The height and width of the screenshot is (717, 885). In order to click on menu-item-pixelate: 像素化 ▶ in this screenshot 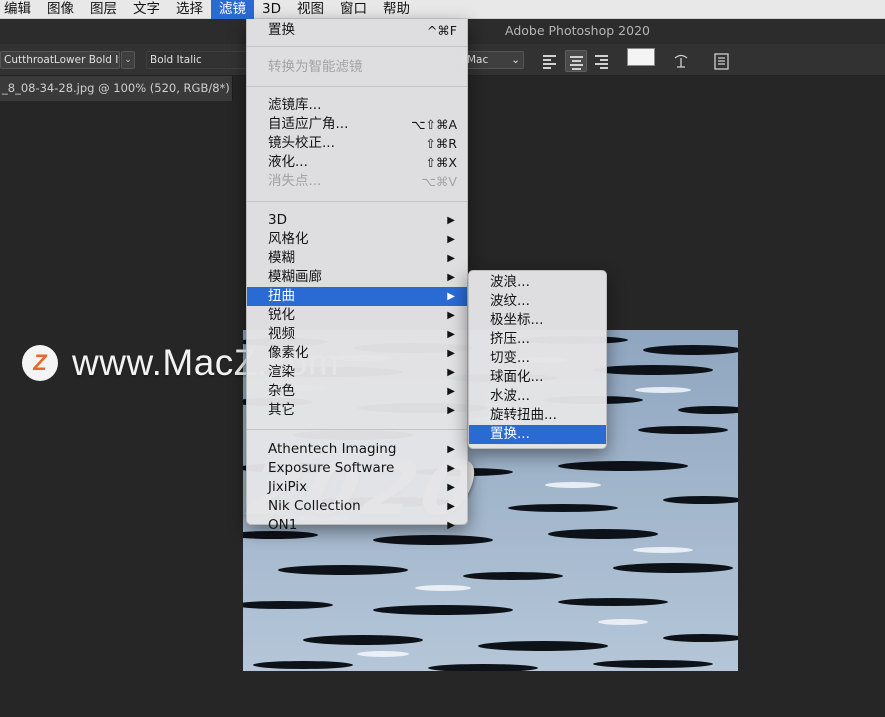, I will do `click(357, 353)`.